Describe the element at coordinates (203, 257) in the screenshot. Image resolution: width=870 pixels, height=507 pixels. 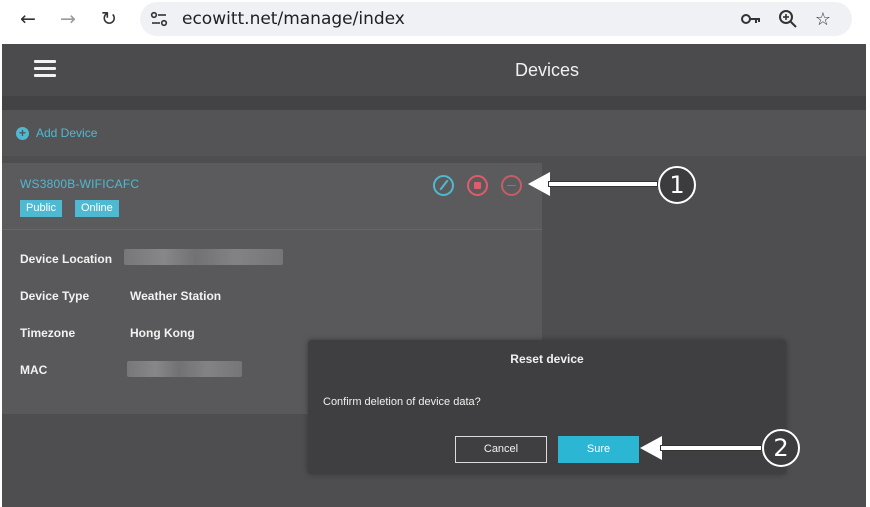
I see `device-location-value-redacted` at that location.